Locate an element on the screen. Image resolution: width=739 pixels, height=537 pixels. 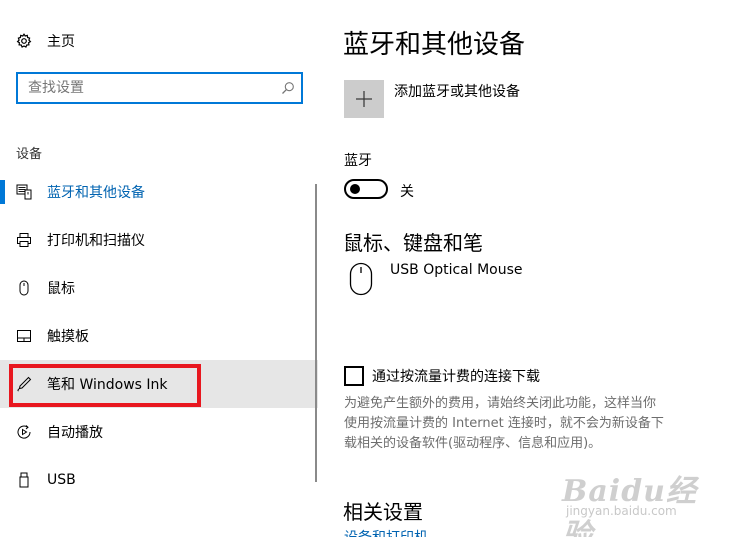
devices-printers-link: 设备和打印机 is located at coordinates (386, 532).